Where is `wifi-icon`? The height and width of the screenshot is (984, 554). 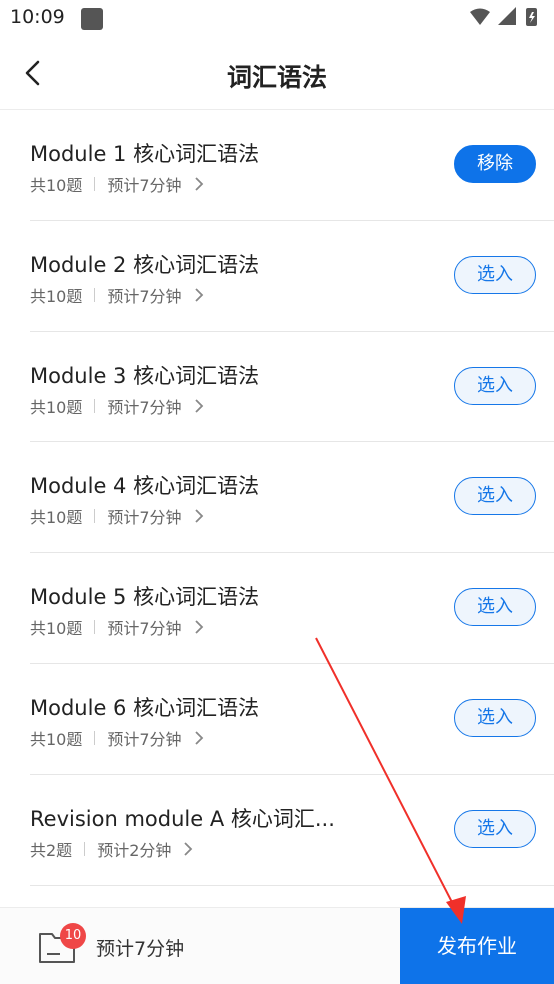 wifi-icon is located at coordinates (480, 16).